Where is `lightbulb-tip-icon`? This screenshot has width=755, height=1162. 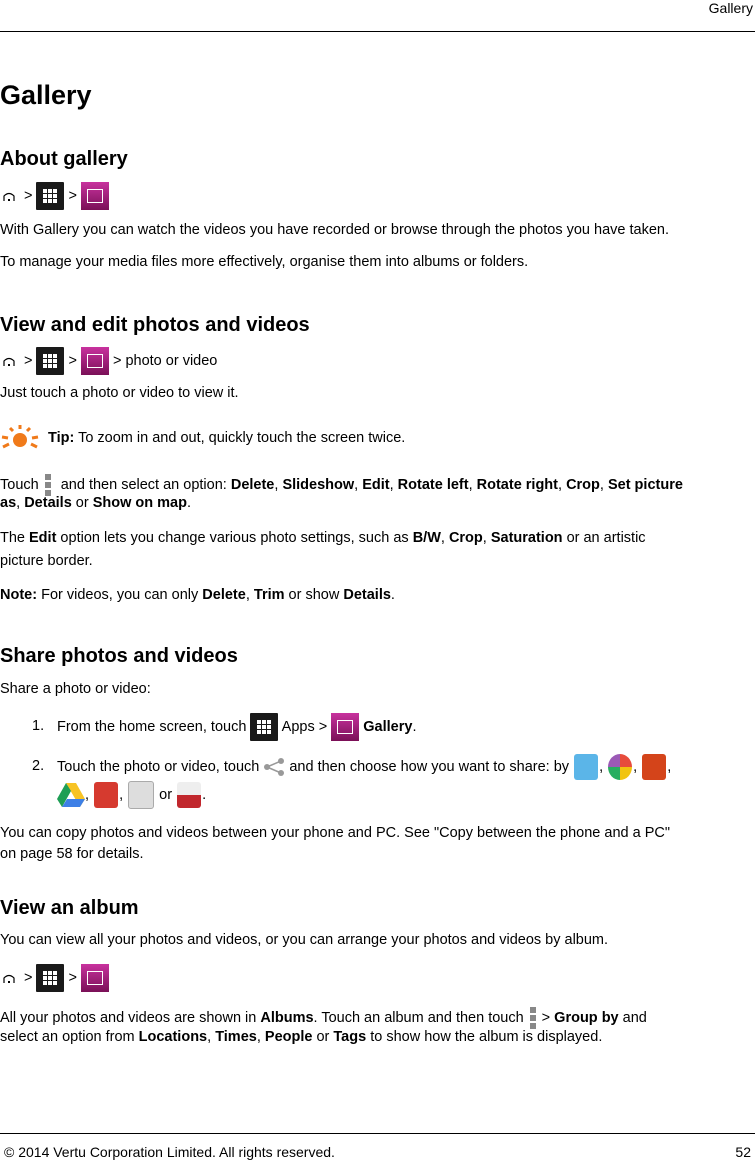 lightbulb-tip-icon is located at coordinates (20, 437).